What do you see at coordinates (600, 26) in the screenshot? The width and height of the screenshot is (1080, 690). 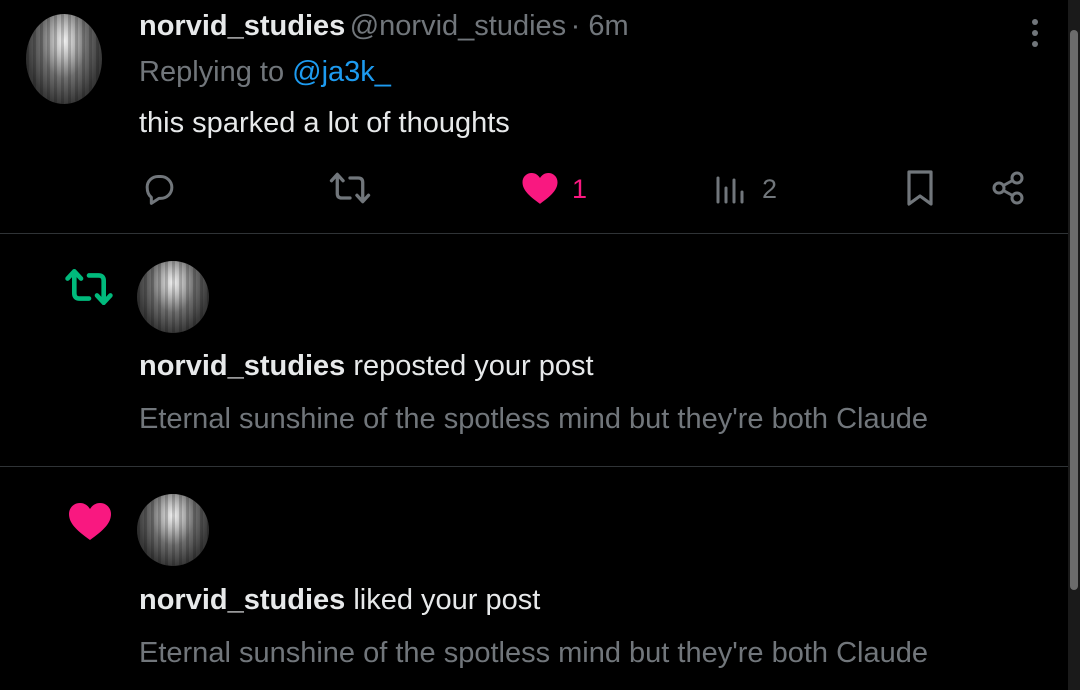 I see `timestamp: · 6m` at bounding box center [600, 26].